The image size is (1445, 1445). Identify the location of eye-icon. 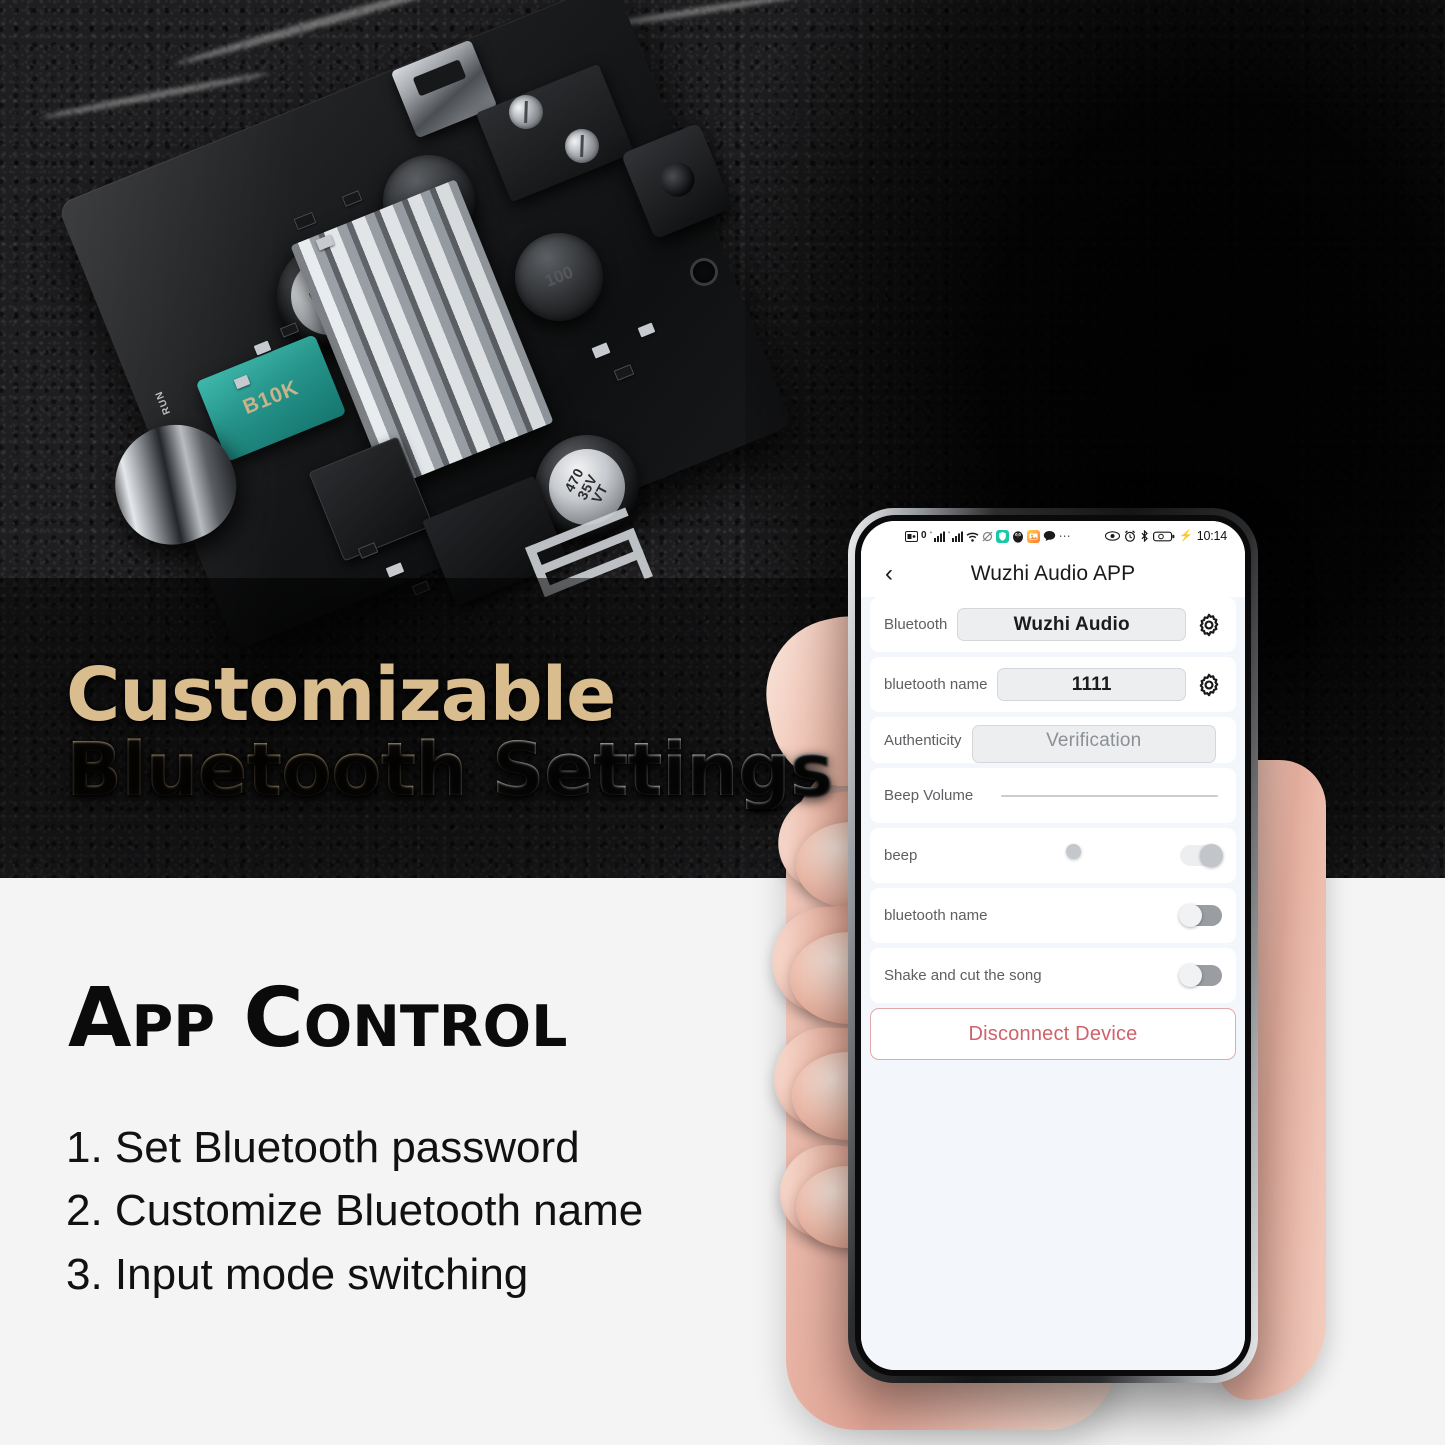
(1113, 536).